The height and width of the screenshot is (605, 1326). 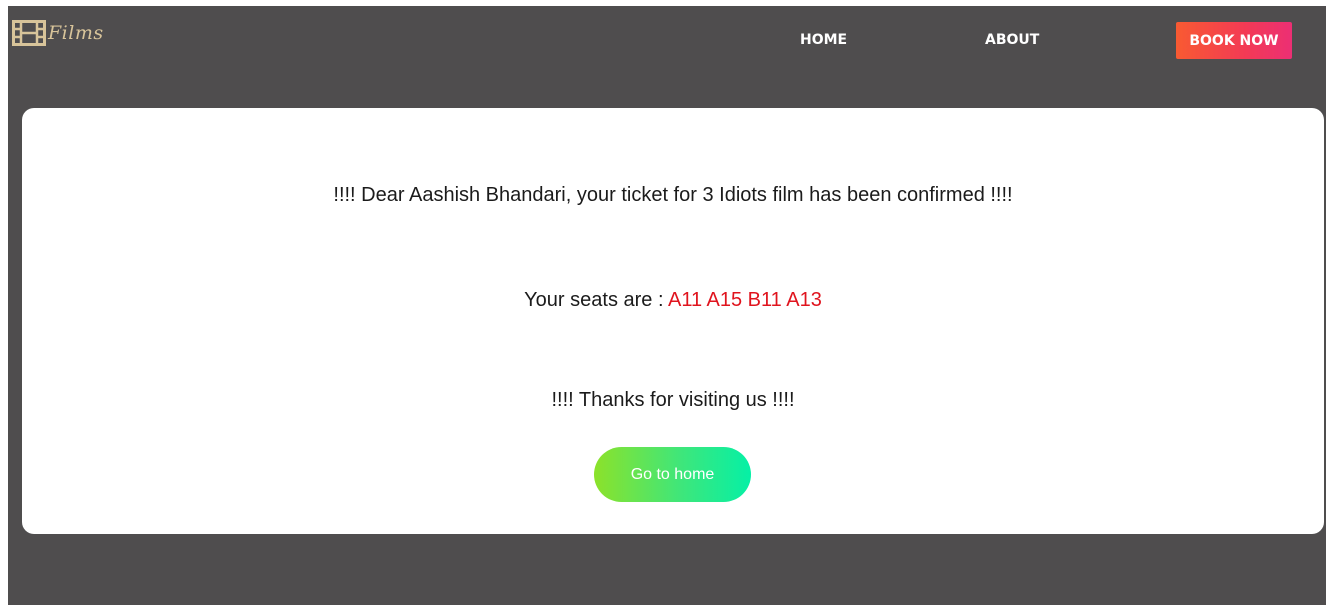 What do you see at coordinates (823, 40) in the screenshot?
I see `nav-link-home: HOME` at bounding box center [823, 40].